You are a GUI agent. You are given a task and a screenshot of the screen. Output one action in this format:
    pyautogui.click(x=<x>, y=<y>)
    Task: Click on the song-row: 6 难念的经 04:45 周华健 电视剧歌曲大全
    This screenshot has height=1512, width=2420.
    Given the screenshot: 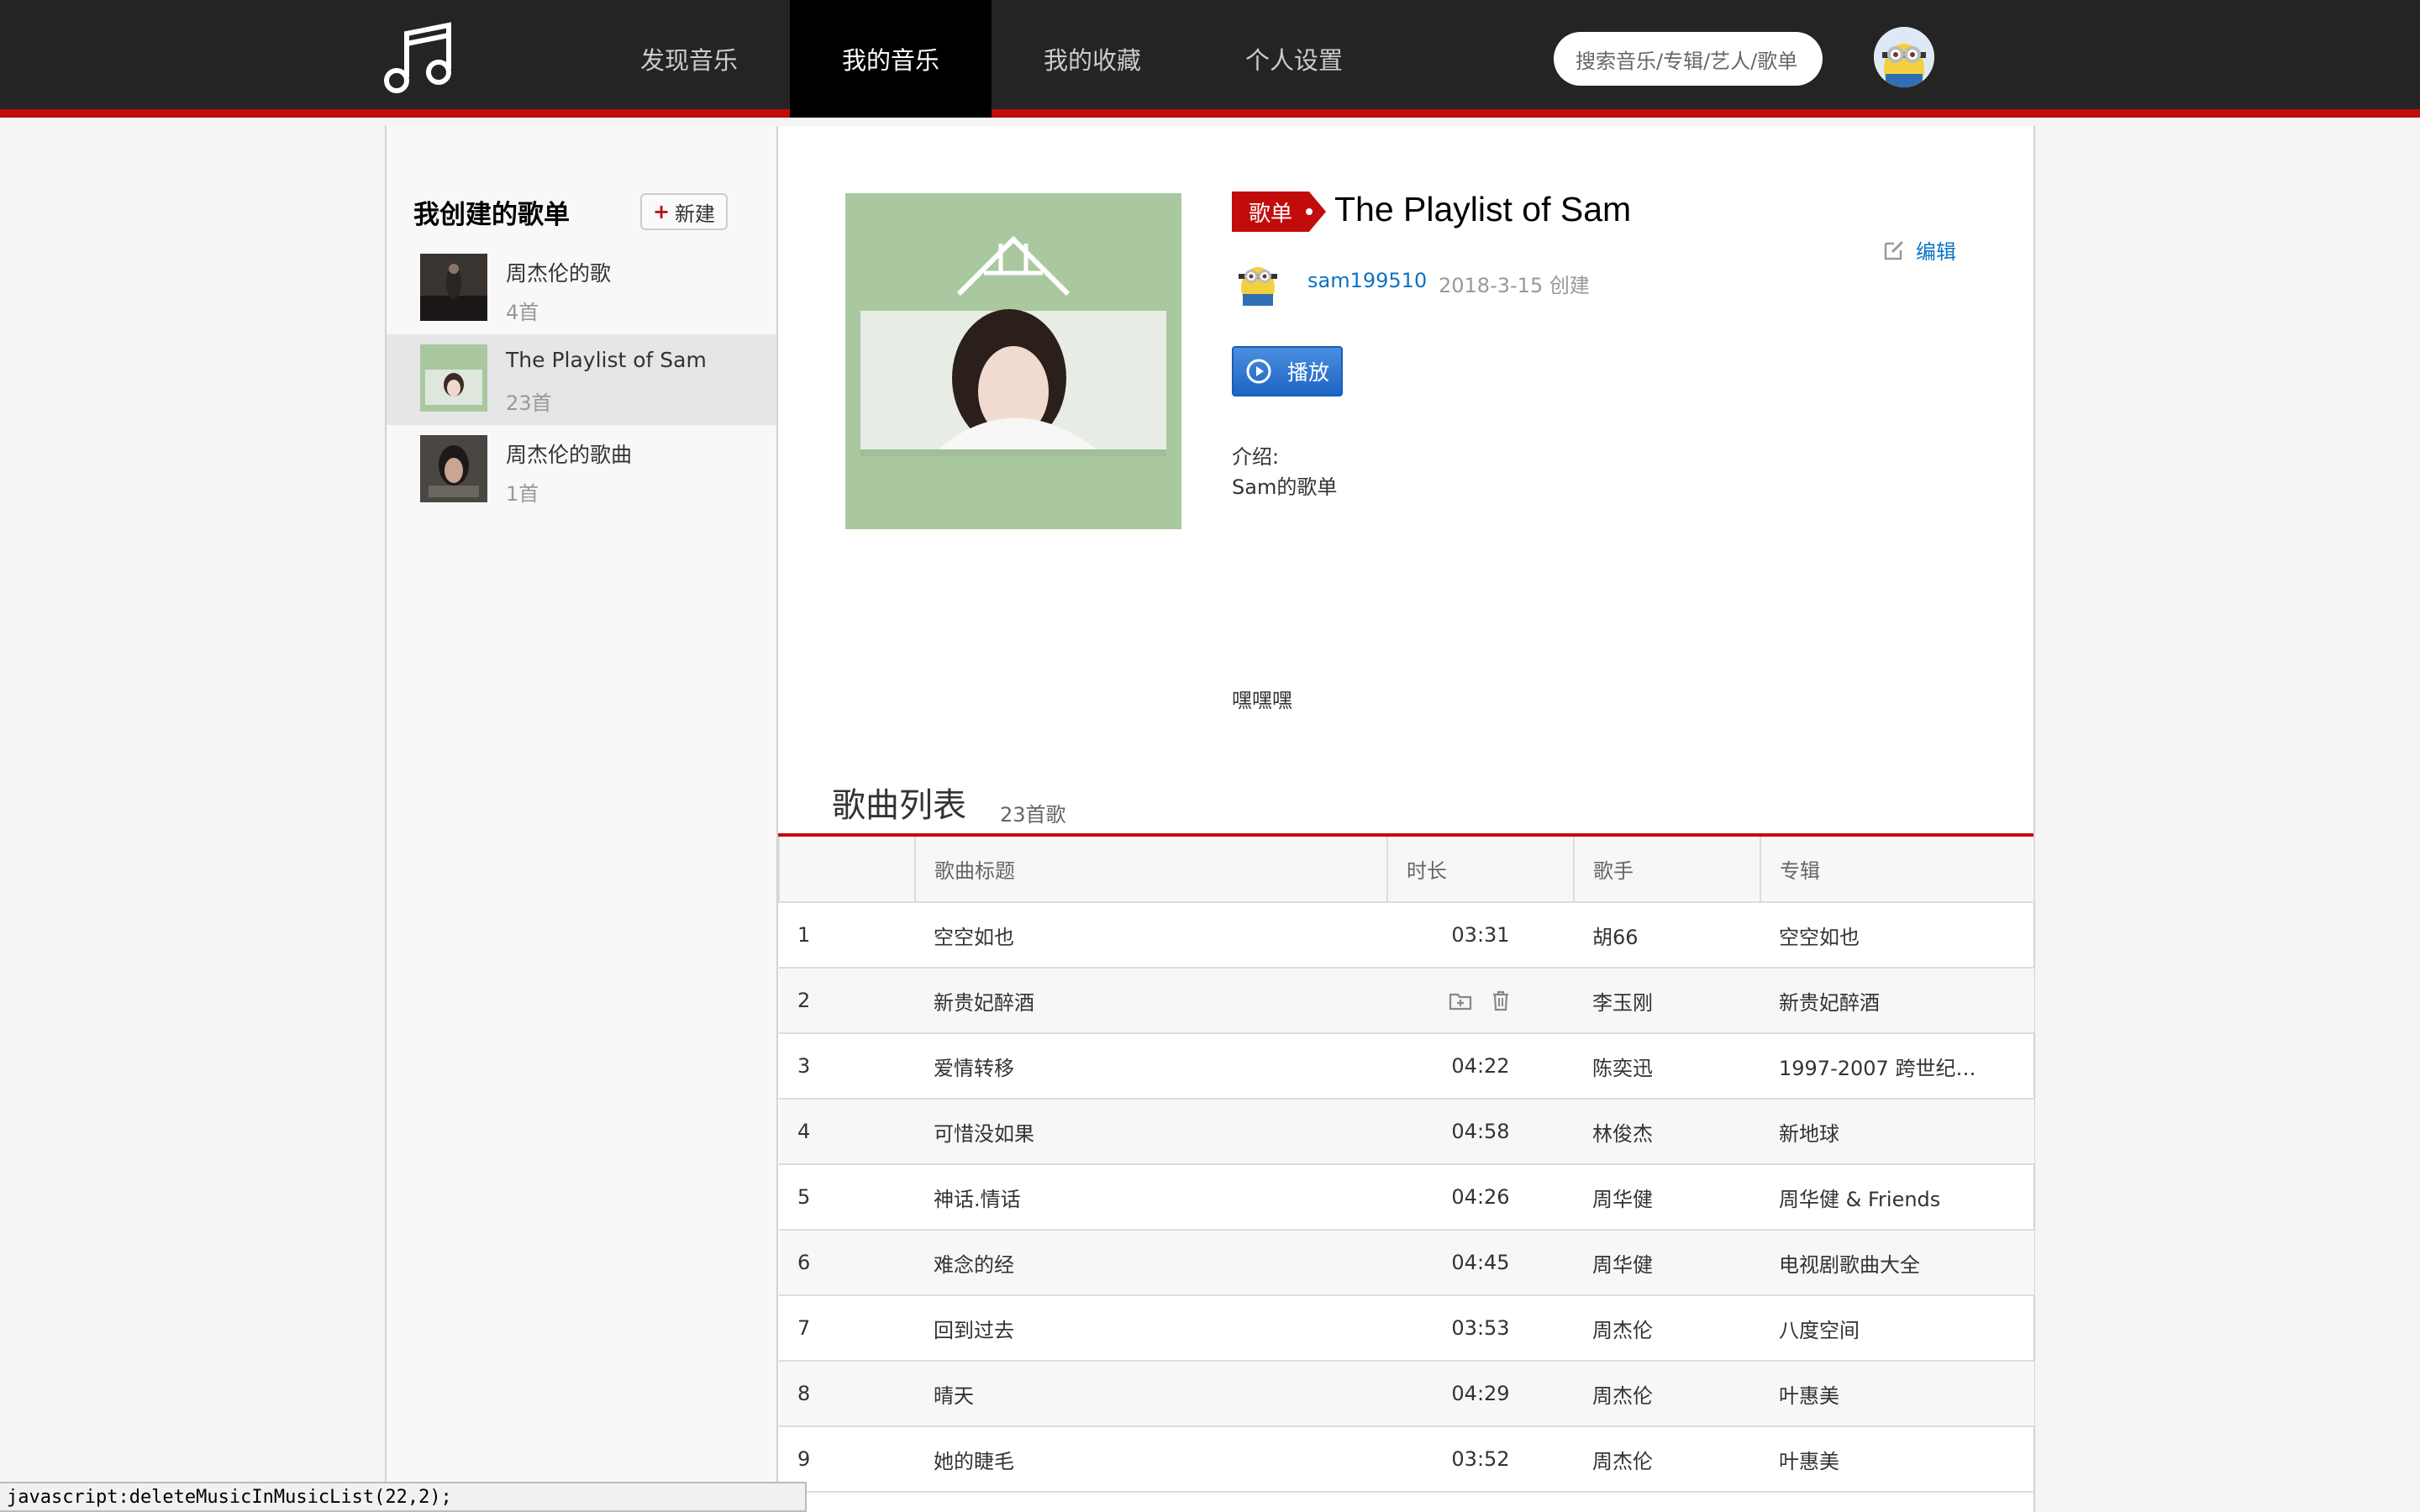 What is the action you would take?
    pyautogui.click(x=1407, y=1263)
    